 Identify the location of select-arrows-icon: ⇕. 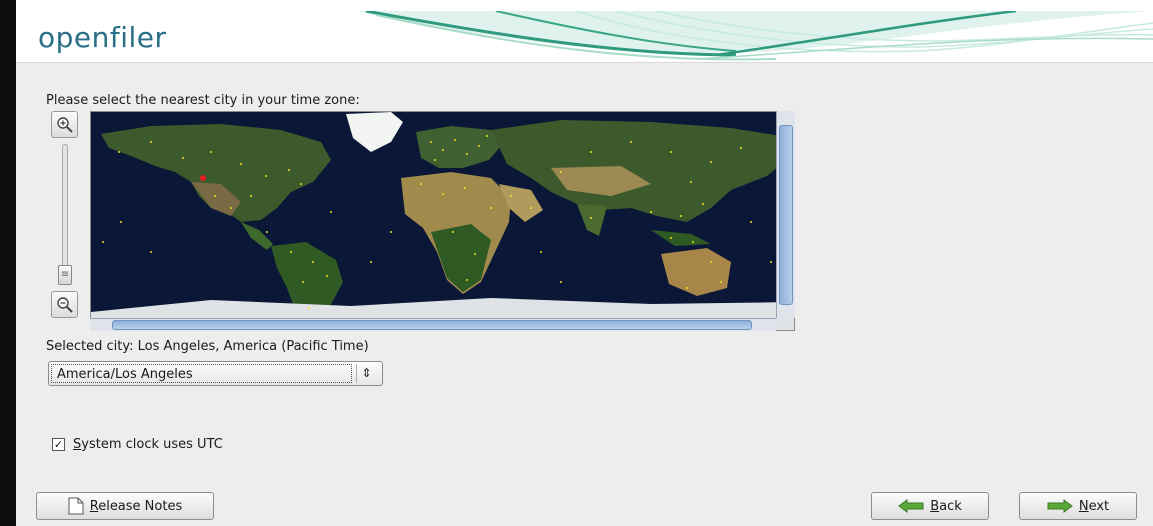
(366, 373).